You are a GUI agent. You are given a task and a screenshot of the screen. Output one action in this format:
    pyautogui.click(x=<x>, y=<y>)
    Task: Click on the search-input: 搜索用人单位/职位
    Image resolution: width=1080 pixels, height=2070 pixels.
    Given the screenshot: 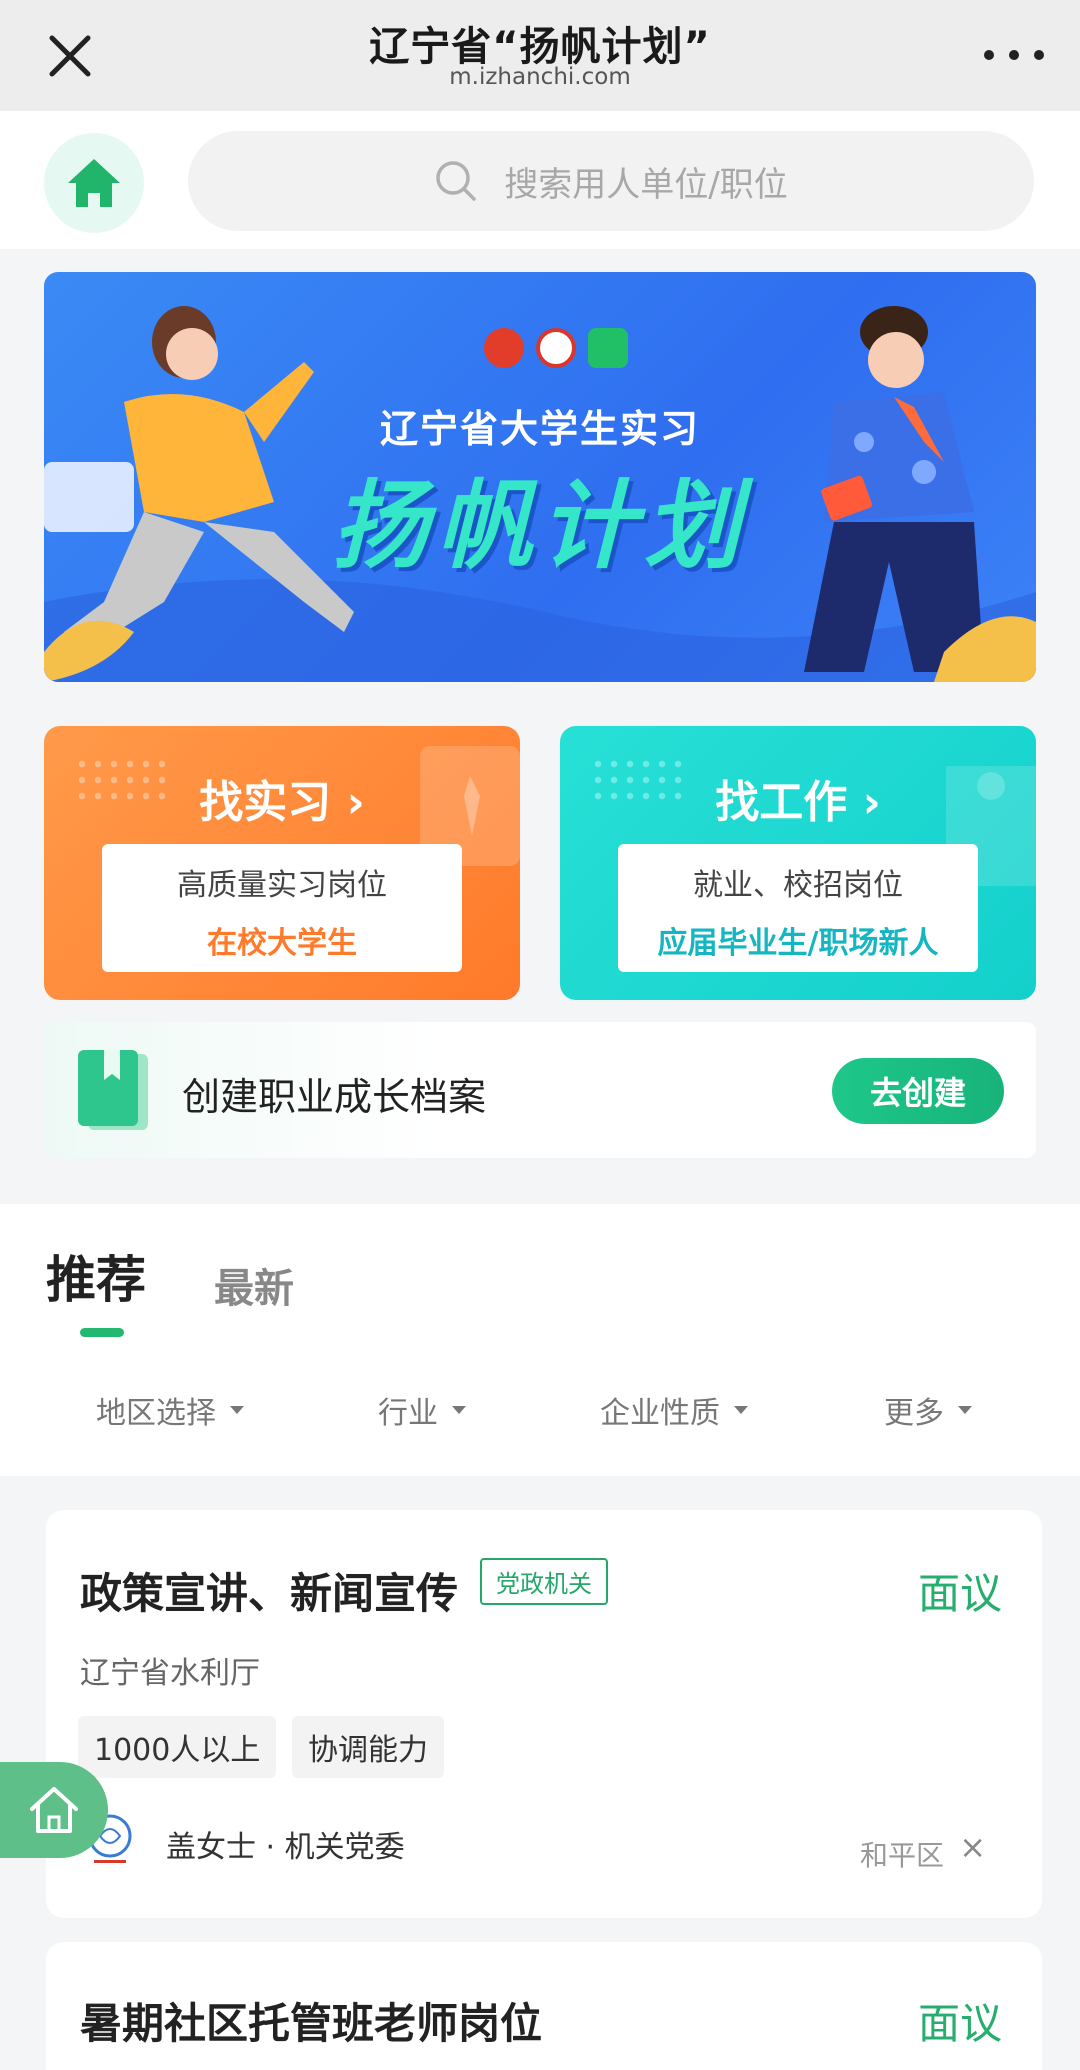 What is the action you would take?
    pyautogui.click(x=611, y=181)
    